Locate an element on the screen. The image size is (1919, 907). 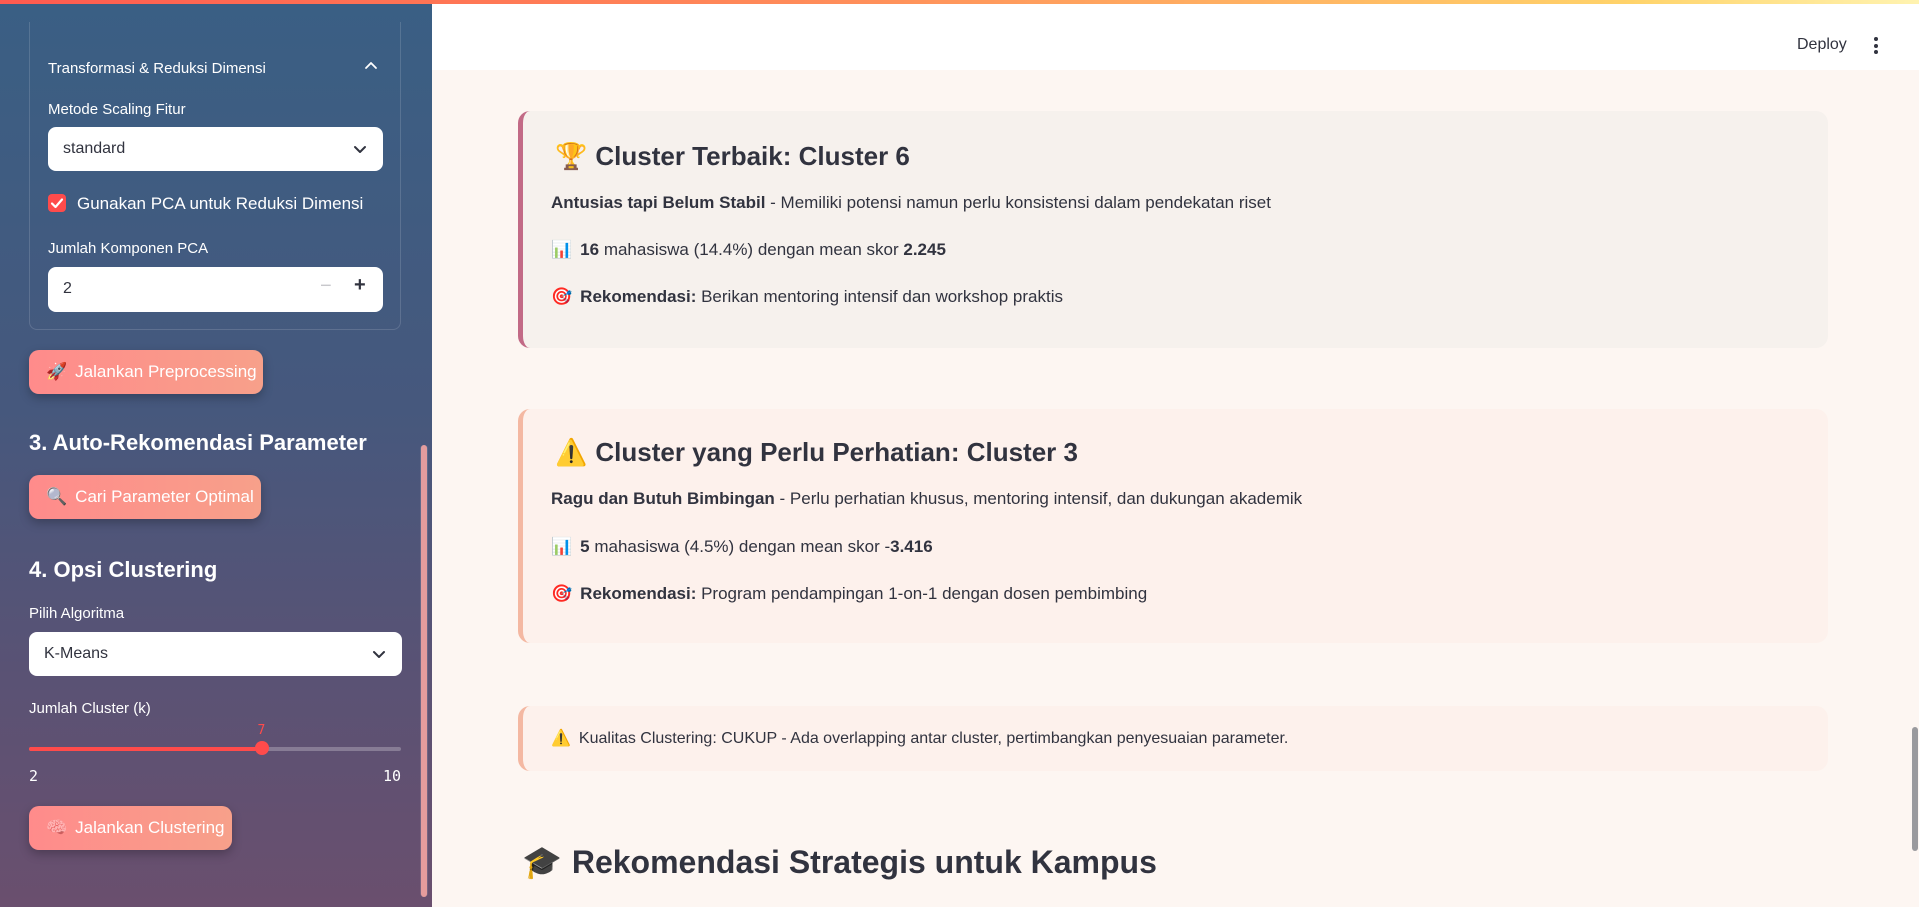
run-preprocessing-label: Jalankan Preprocessing is located at coordinates (166, 371).